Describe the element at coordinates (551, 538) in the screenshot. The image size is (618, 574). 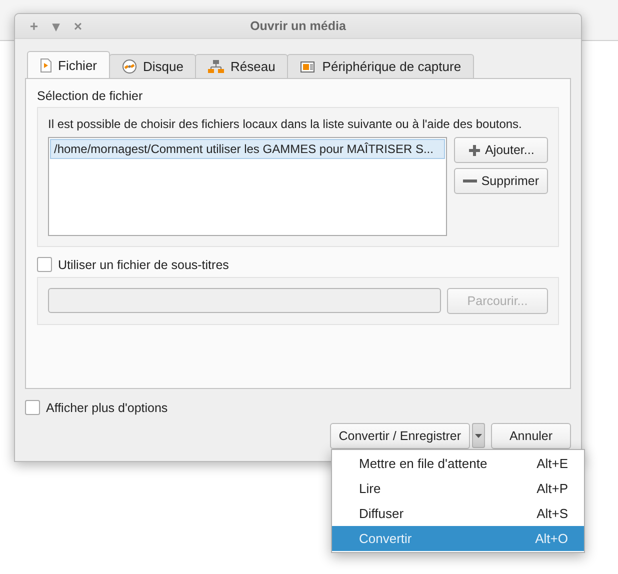
I see `shortcut-text: Alt+O` at that location.